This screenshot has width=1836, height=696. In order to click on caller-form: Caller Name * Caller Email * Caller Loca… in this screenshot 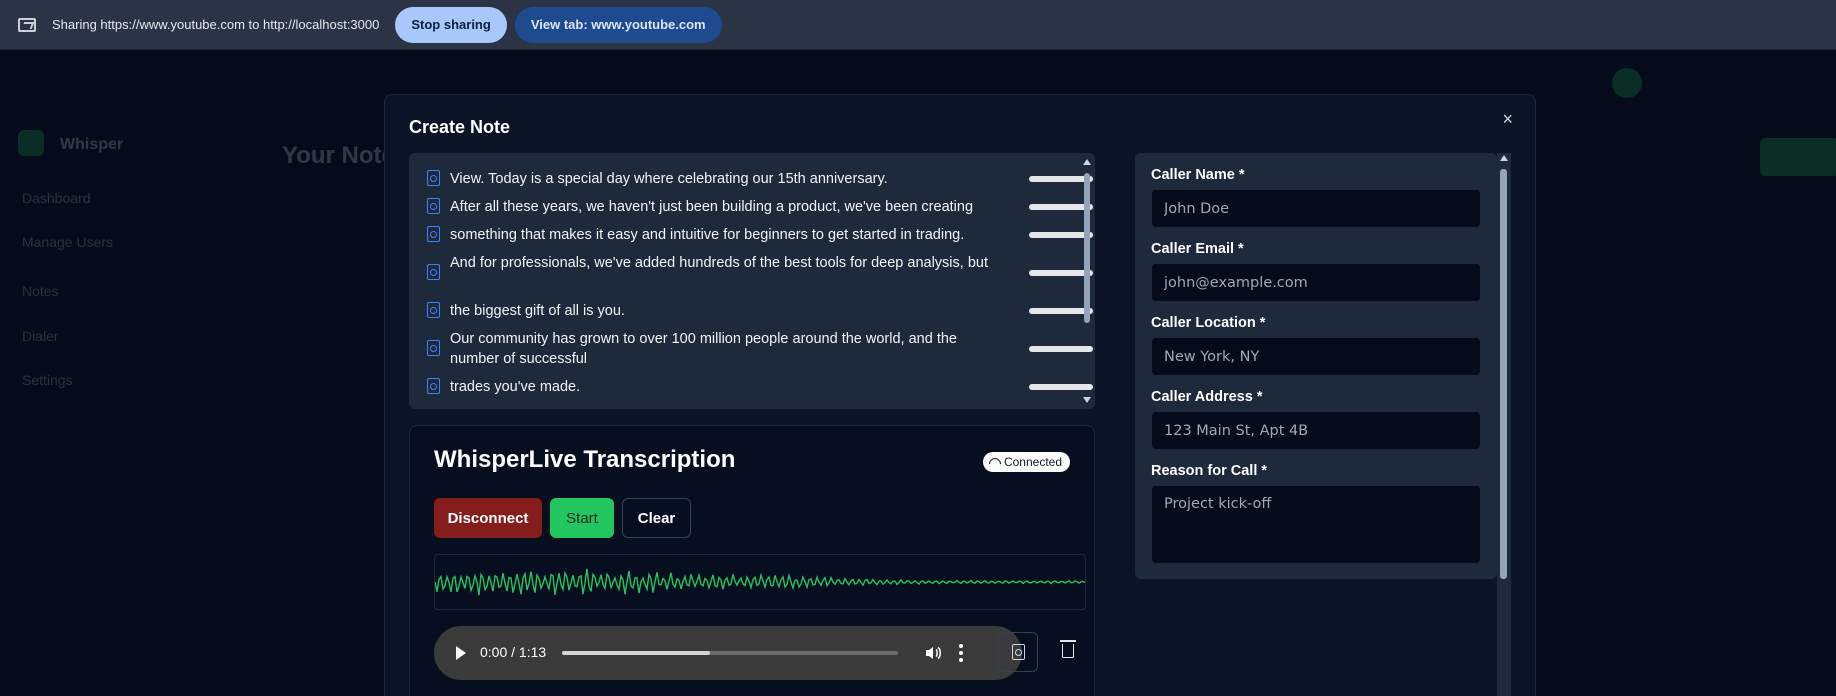, I will do `click(1316, 366)`.